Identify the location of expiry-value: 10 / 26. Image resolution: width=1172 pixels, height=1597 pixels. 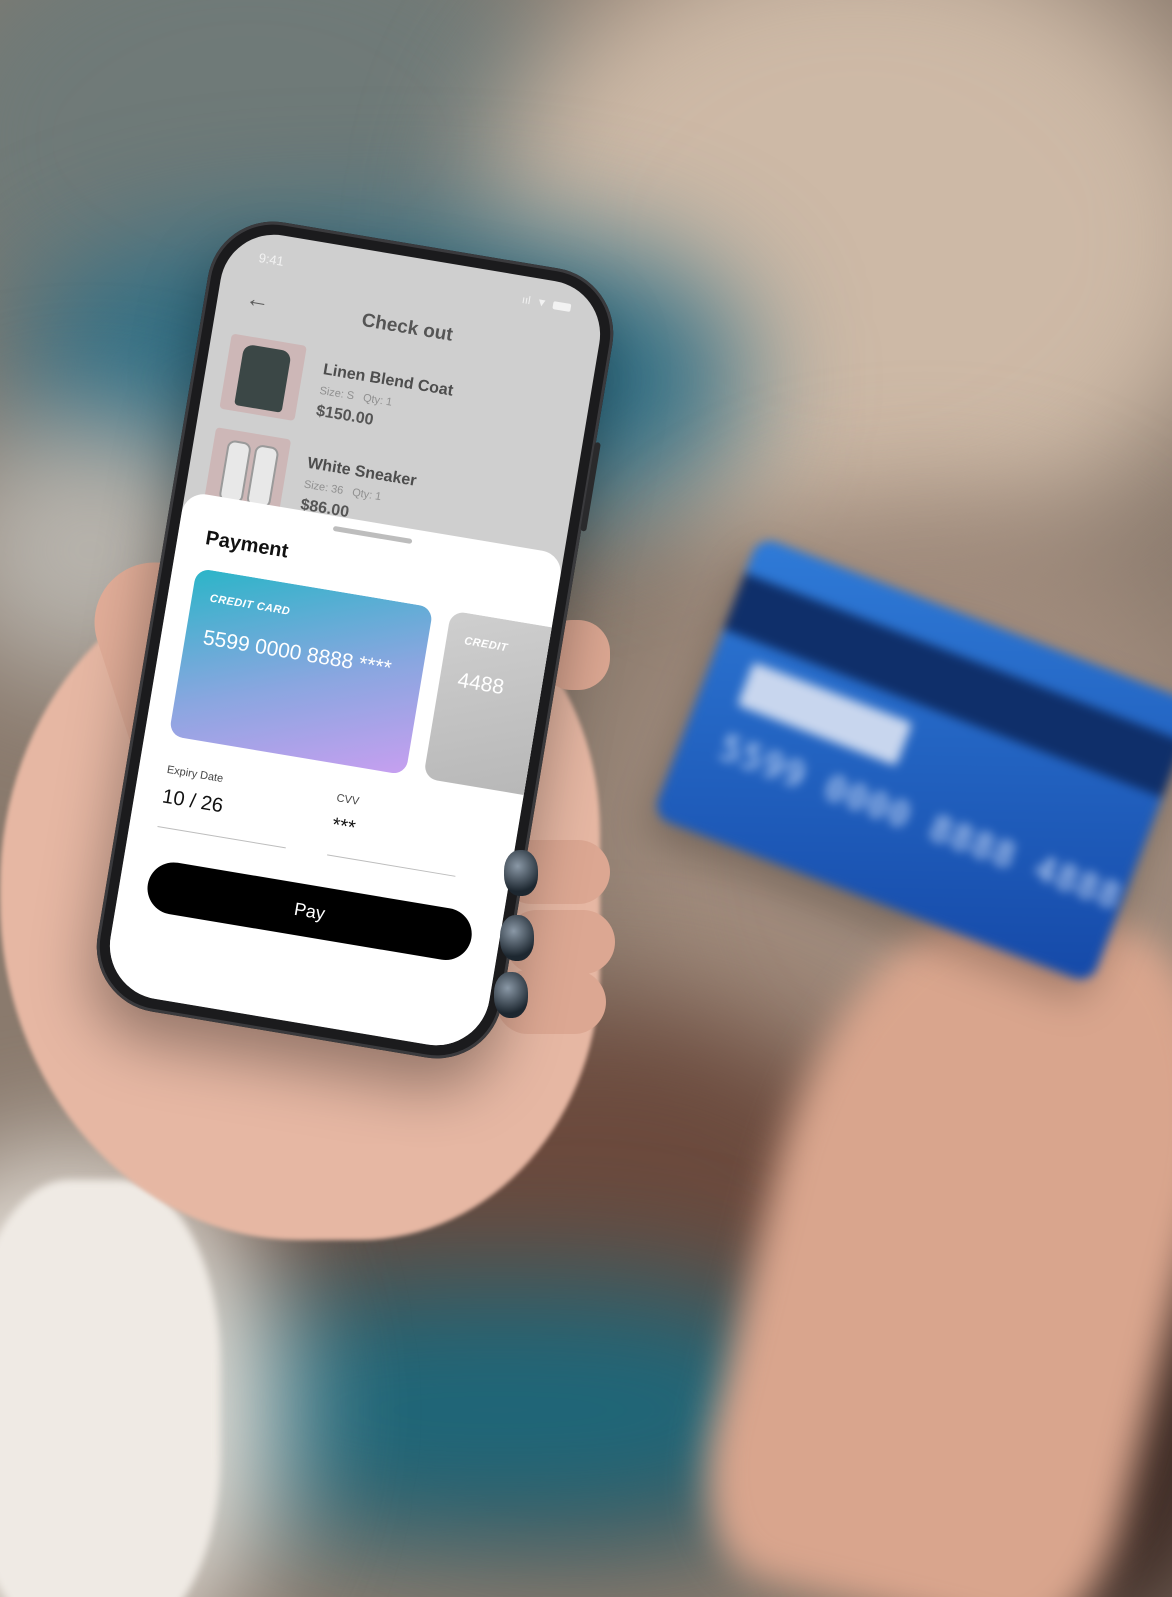
(193, 802).